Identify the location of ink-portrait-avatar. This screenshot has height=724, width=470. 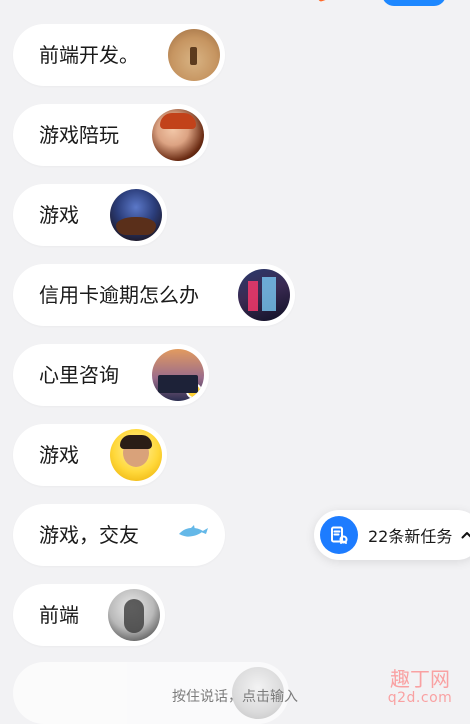
(134, 615).